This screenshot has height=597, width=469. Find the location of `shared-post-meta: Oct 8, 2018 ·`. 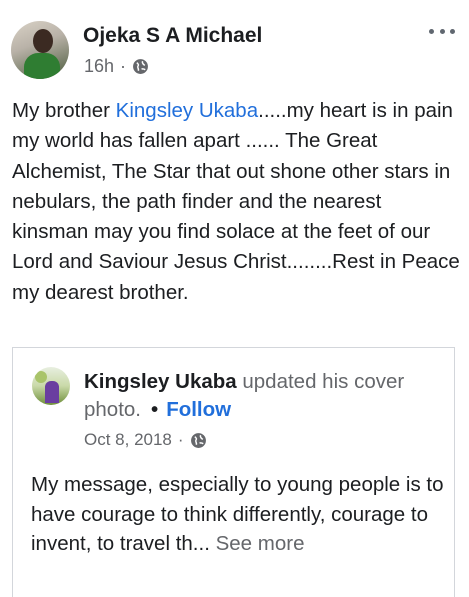

shared-post-meta: Oct 8, 2018 · is located at coordinates (145, 440).